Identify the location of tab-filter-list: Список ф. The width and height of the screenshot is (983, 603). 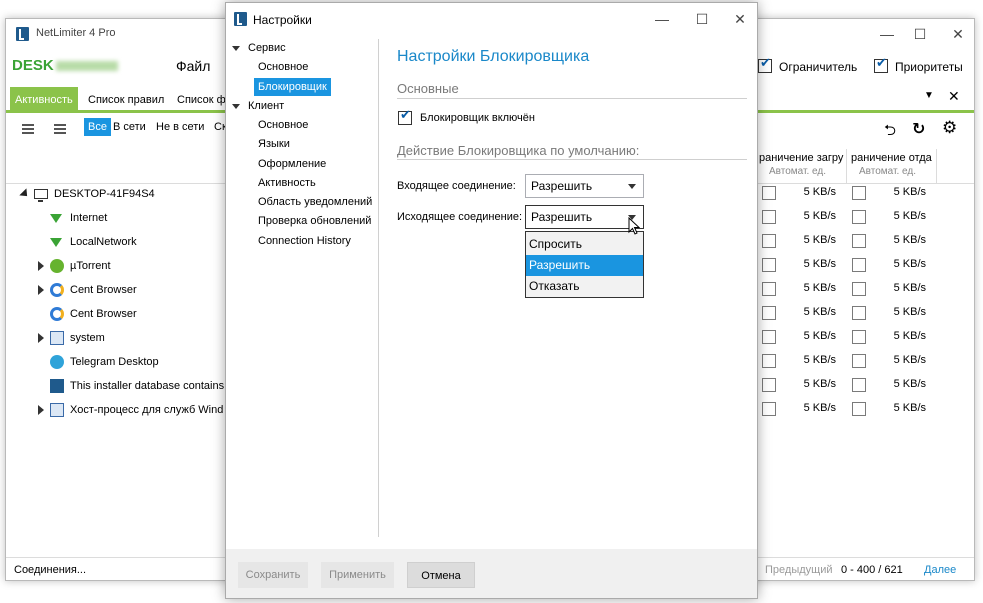
(201, 100).